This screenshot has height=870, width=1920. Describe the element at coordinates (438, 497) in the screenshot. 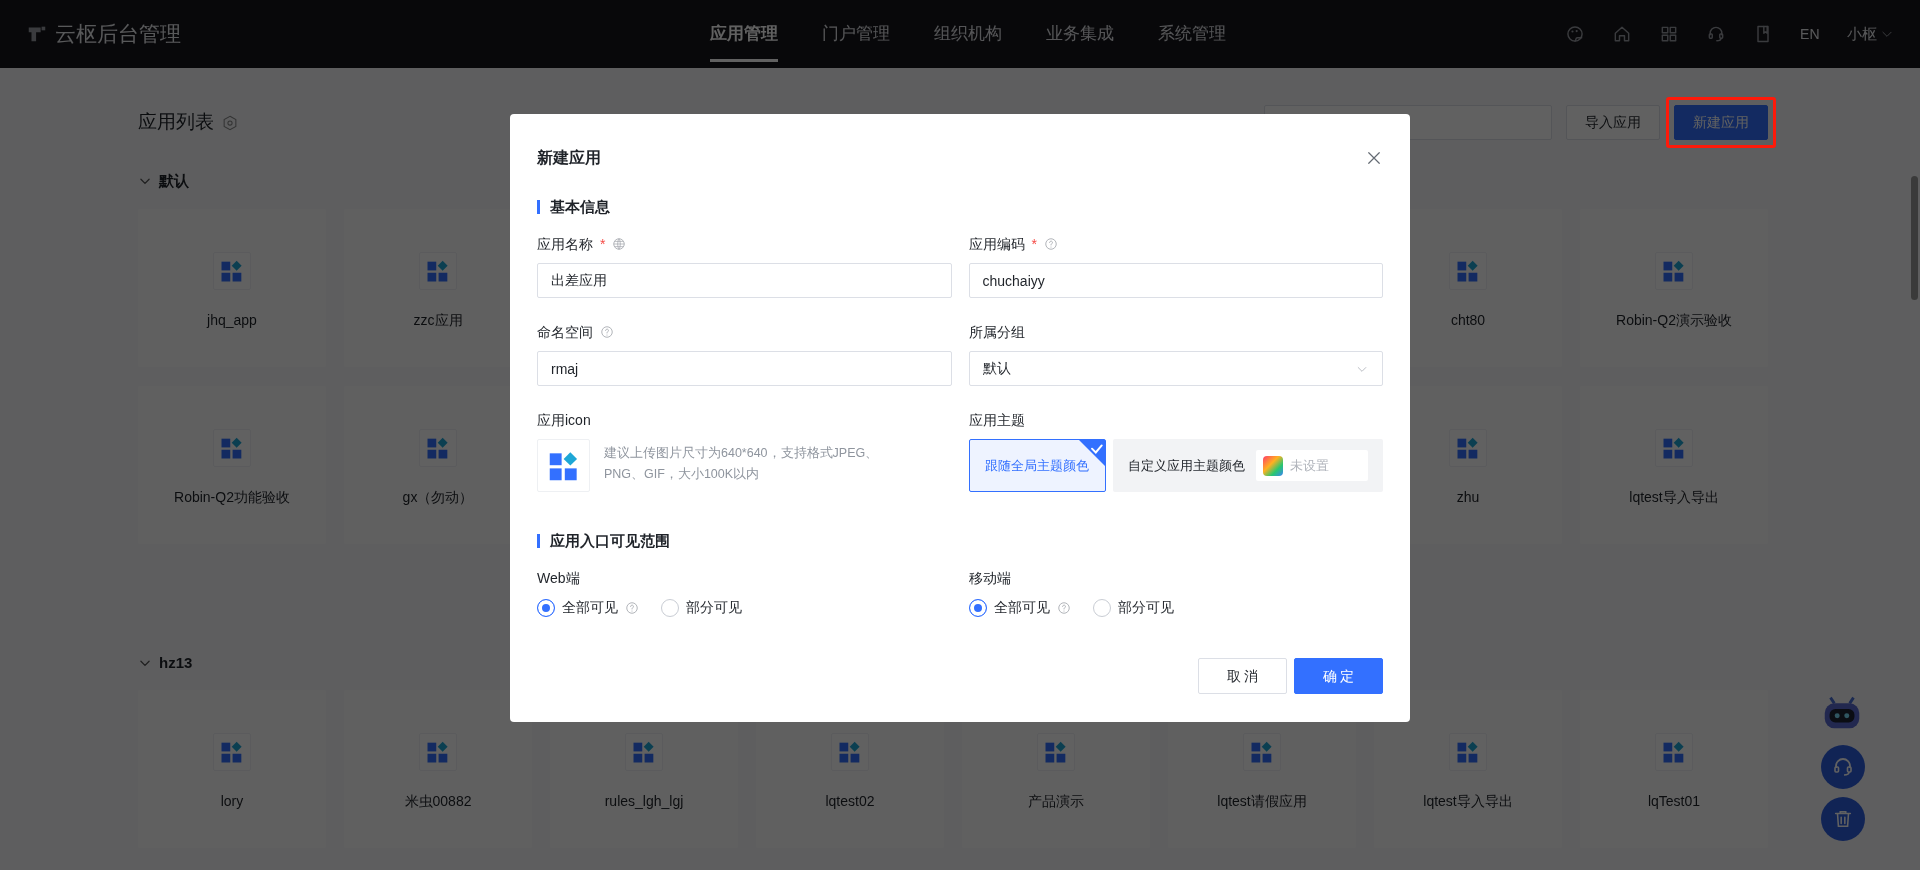

I see `app-name: gx（勿动）` at that location.